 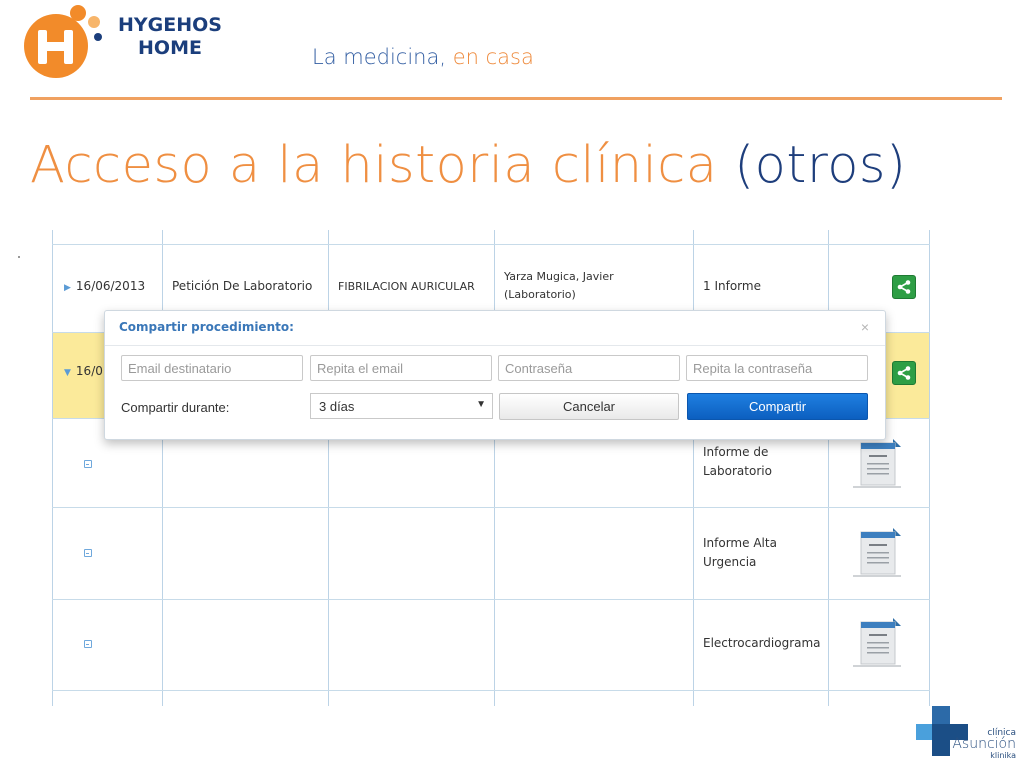 What do you see at coordinates (481, 404) in the screenshot?
I see `chevron-down-icon: ▼` at bounding box center [481, 404].